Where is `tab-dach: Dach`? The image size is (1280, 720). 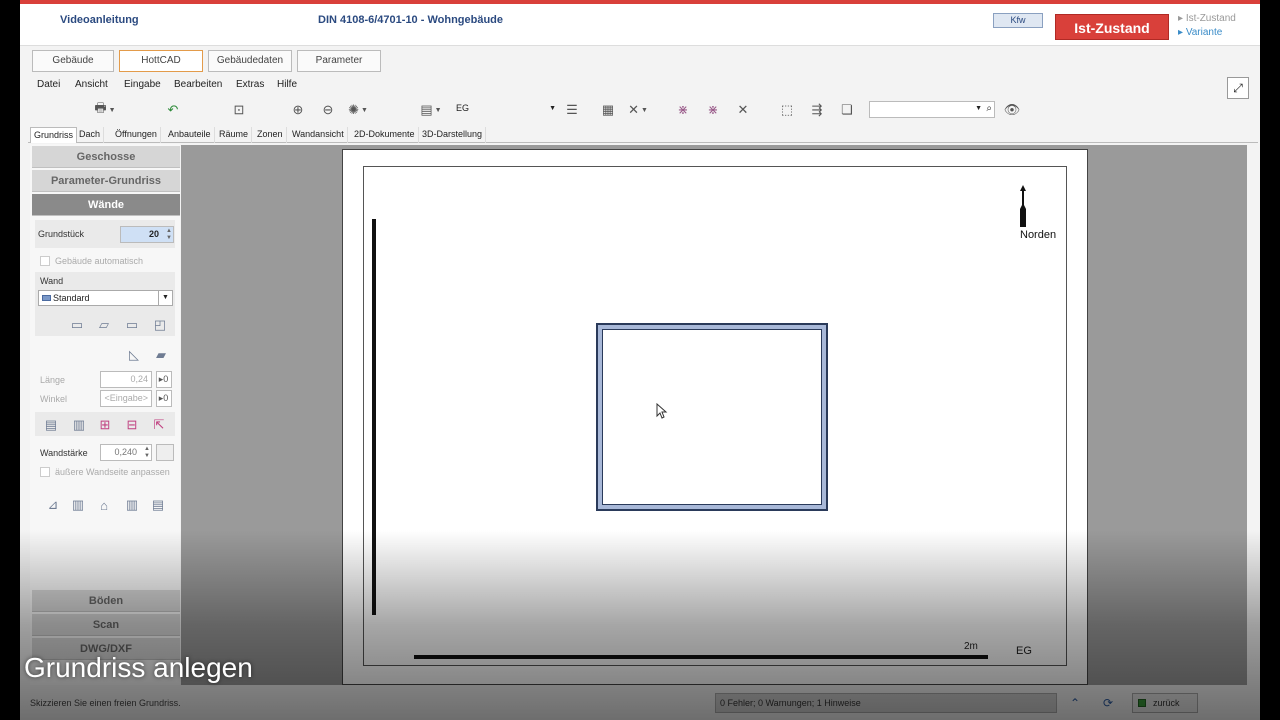
tab-dach: Dach is located at coordinates (90, 135).